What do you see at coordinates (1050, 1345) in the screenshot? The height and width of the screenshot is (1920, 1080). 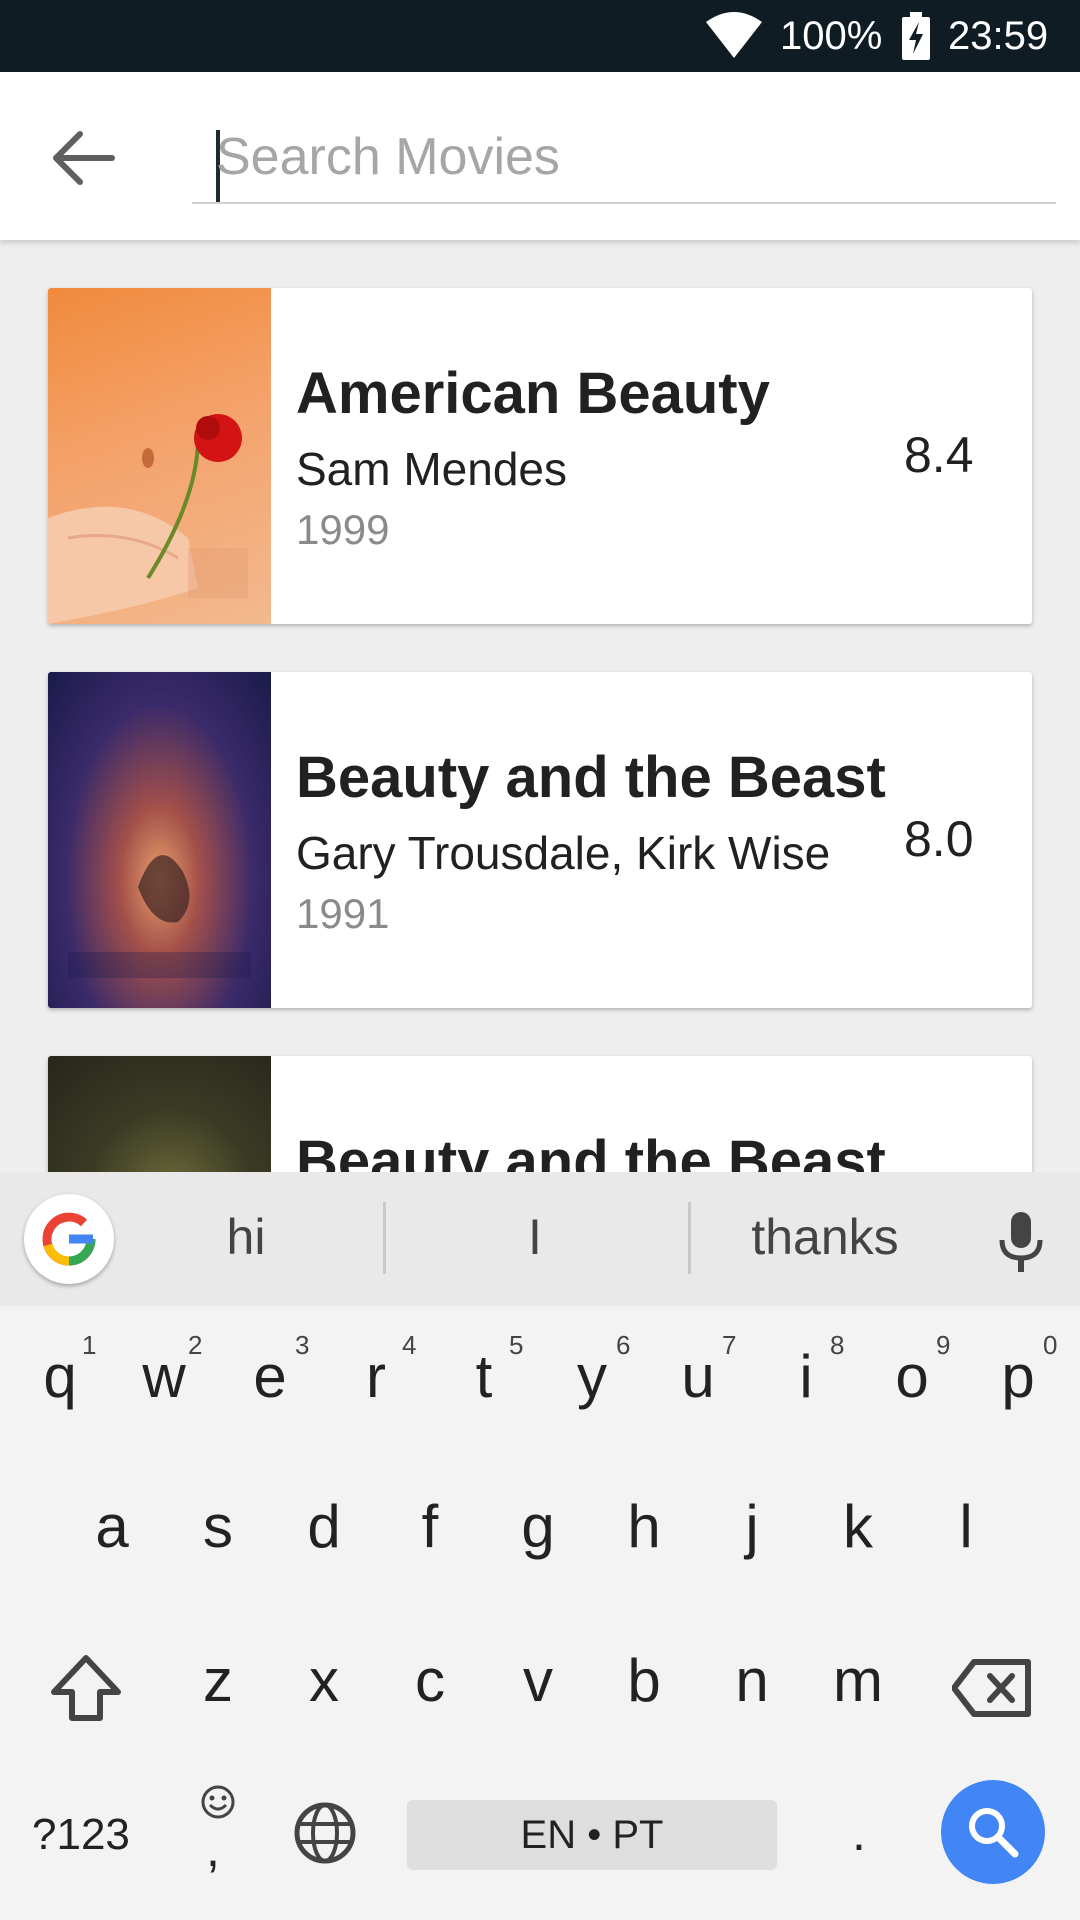 I see `key-hint: 0` at bounding box center [1050, 1345].